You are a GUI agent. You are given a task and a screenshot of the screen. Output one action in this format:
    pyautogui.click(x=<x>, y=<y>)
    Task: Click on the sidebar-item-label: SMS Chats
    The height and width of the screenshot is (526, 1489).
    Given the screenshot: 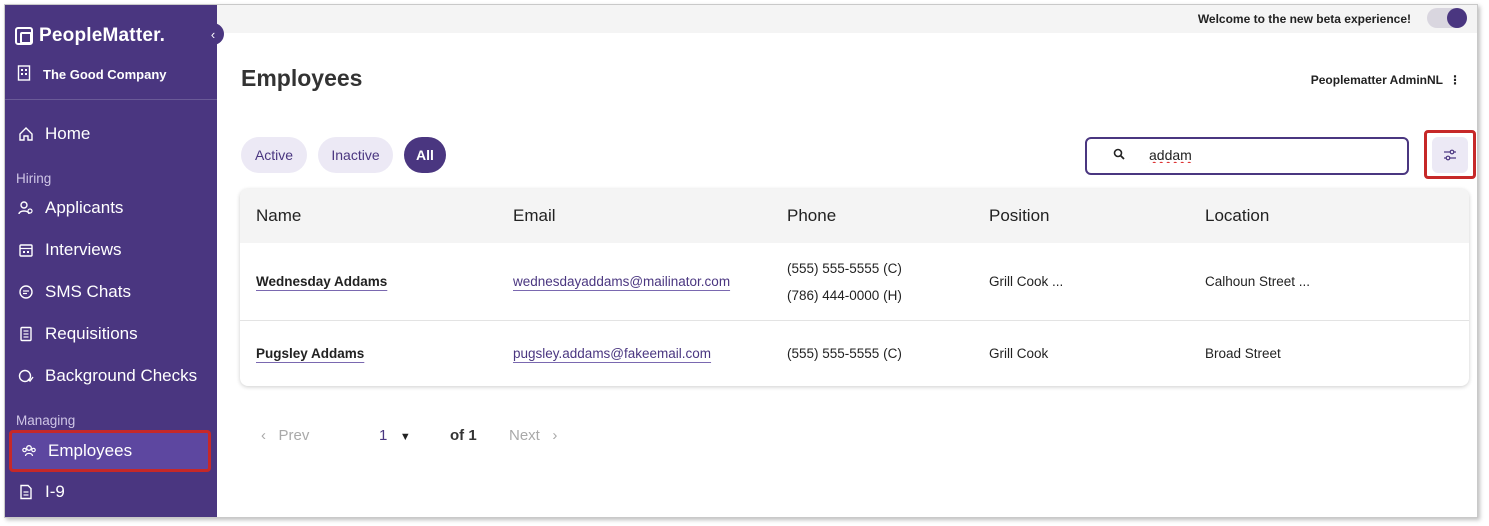 What is the action you would take?
    pyautogui.click(x=88, y=291)
    